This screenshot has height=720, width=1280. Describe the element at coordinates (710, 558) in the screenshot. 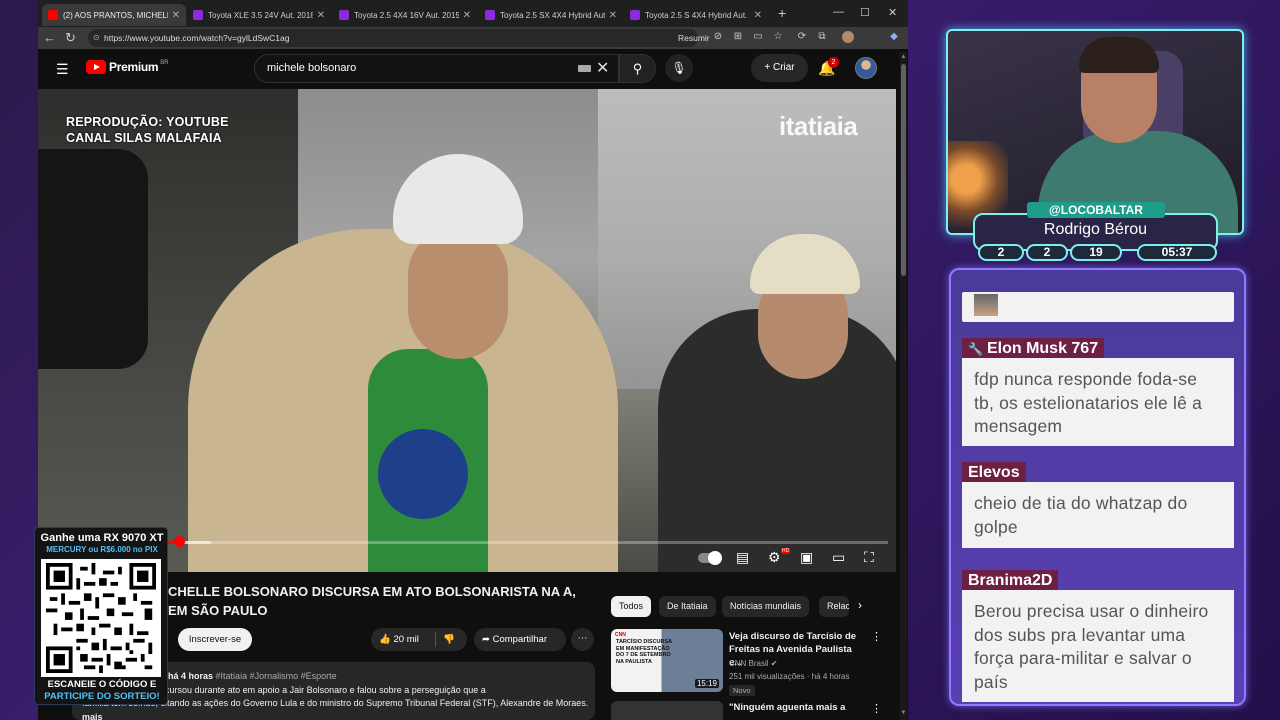

I see `autoplay-toggle` at that location.